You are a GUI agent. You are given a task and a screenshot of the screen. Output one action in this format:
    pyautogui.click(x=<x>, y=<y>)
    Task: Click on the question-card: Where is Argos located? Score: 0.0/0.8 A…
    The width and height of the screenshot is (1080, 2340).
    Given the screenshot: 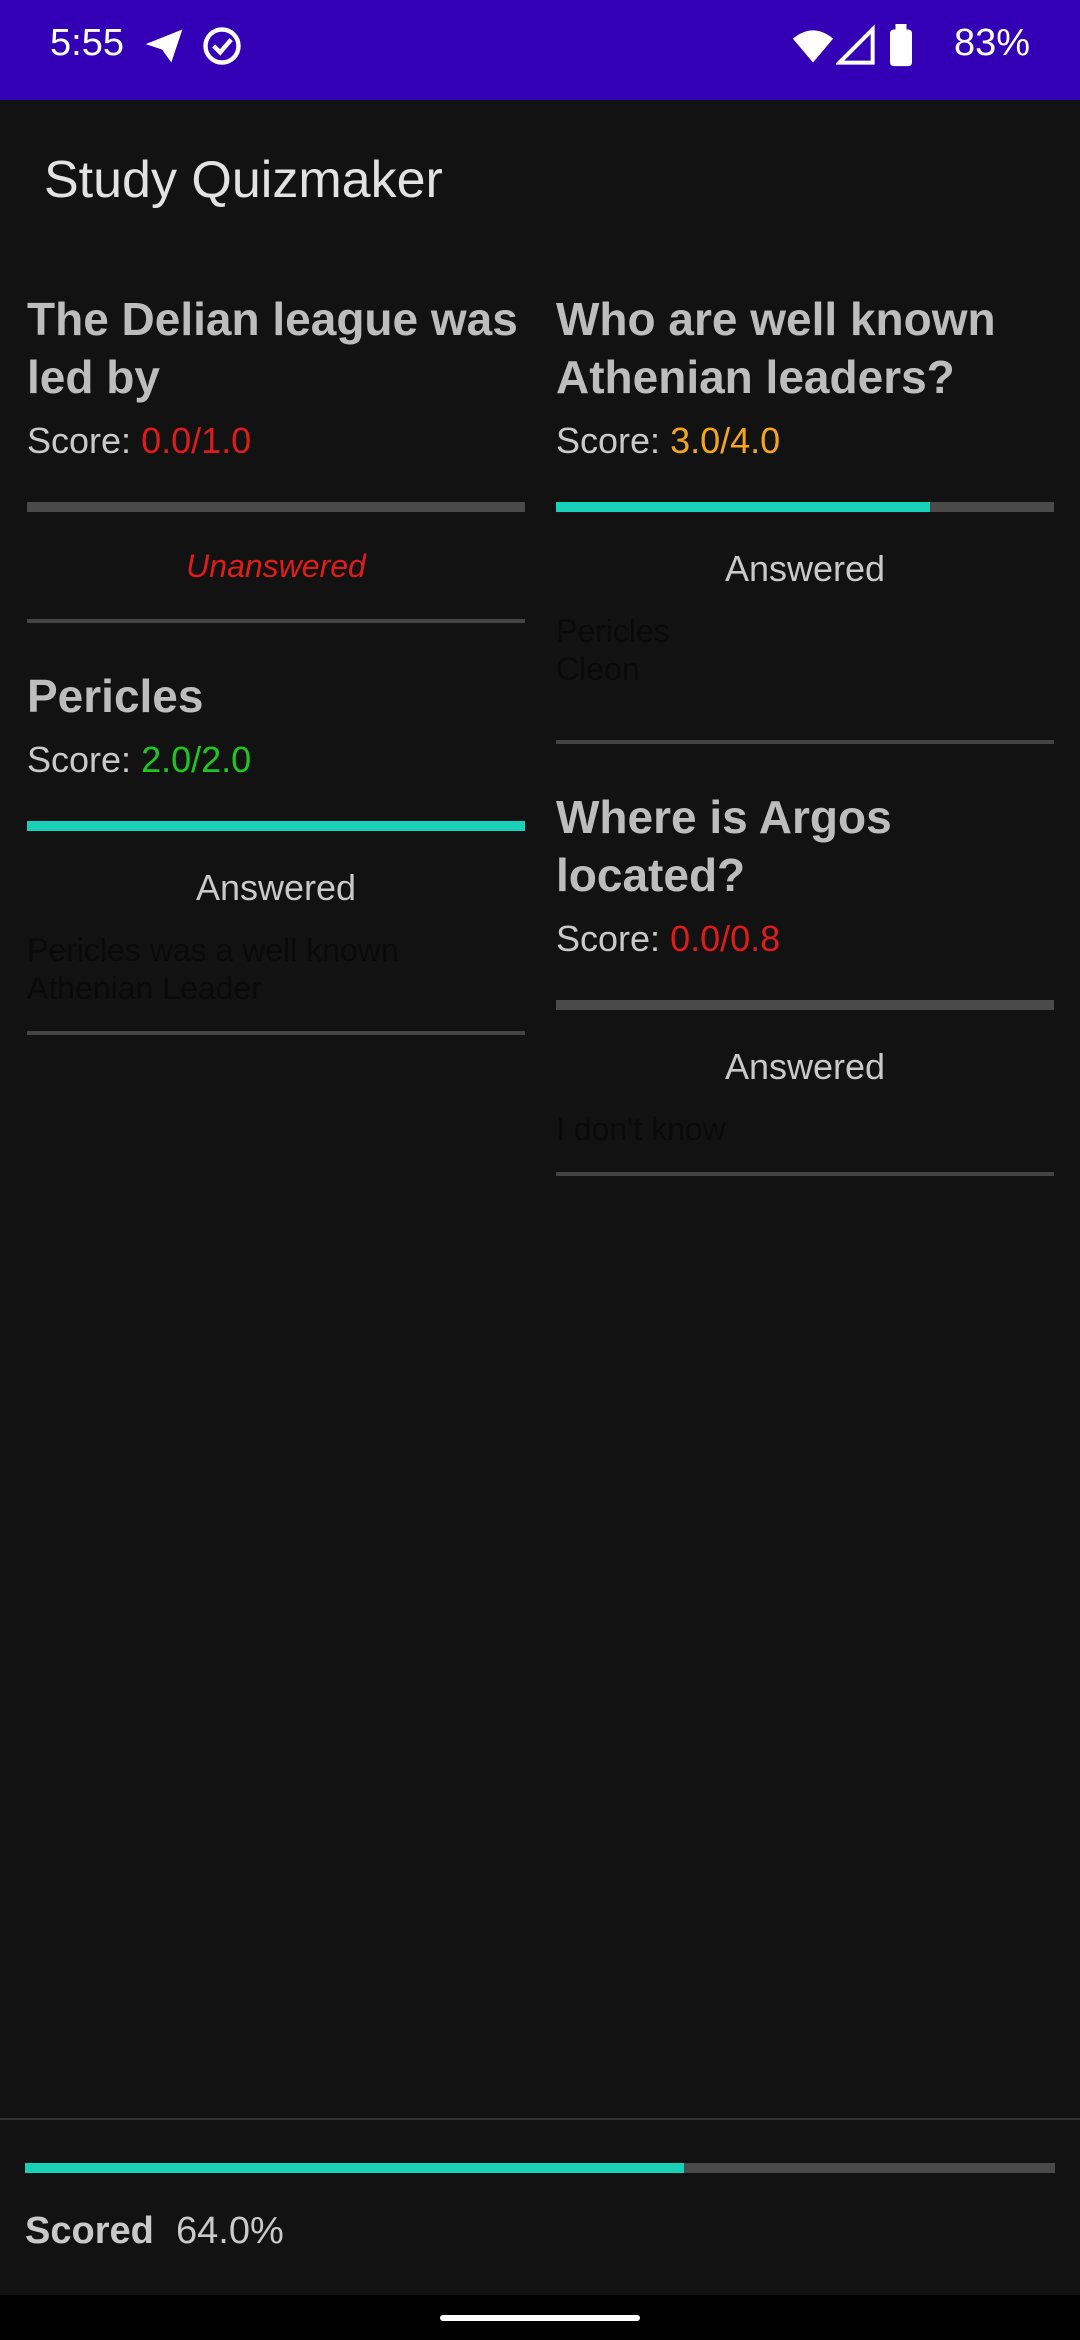 What is the action you would take?
    pyautogui.click(x=805, y=982)
    